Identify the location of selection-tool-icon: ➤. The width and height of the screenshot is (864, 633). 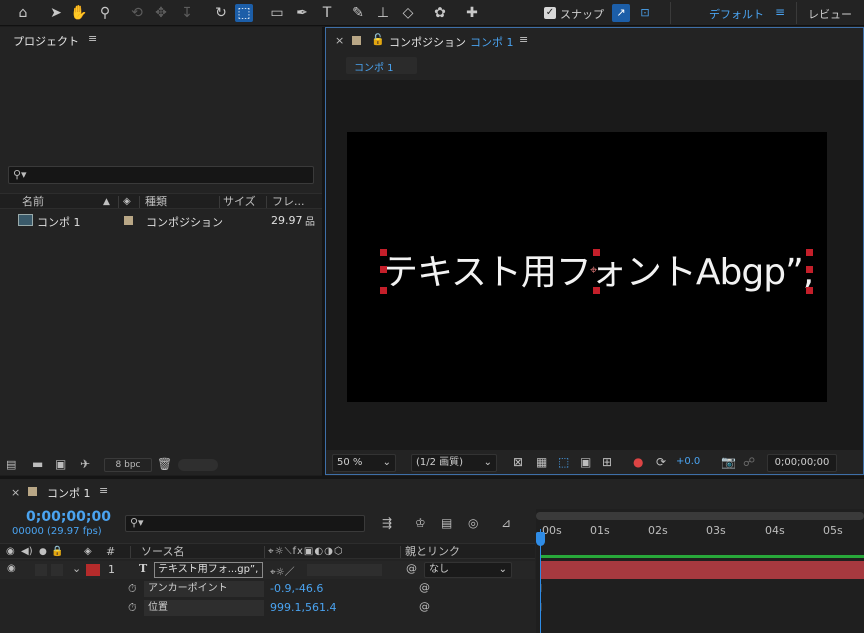
(56, 13).